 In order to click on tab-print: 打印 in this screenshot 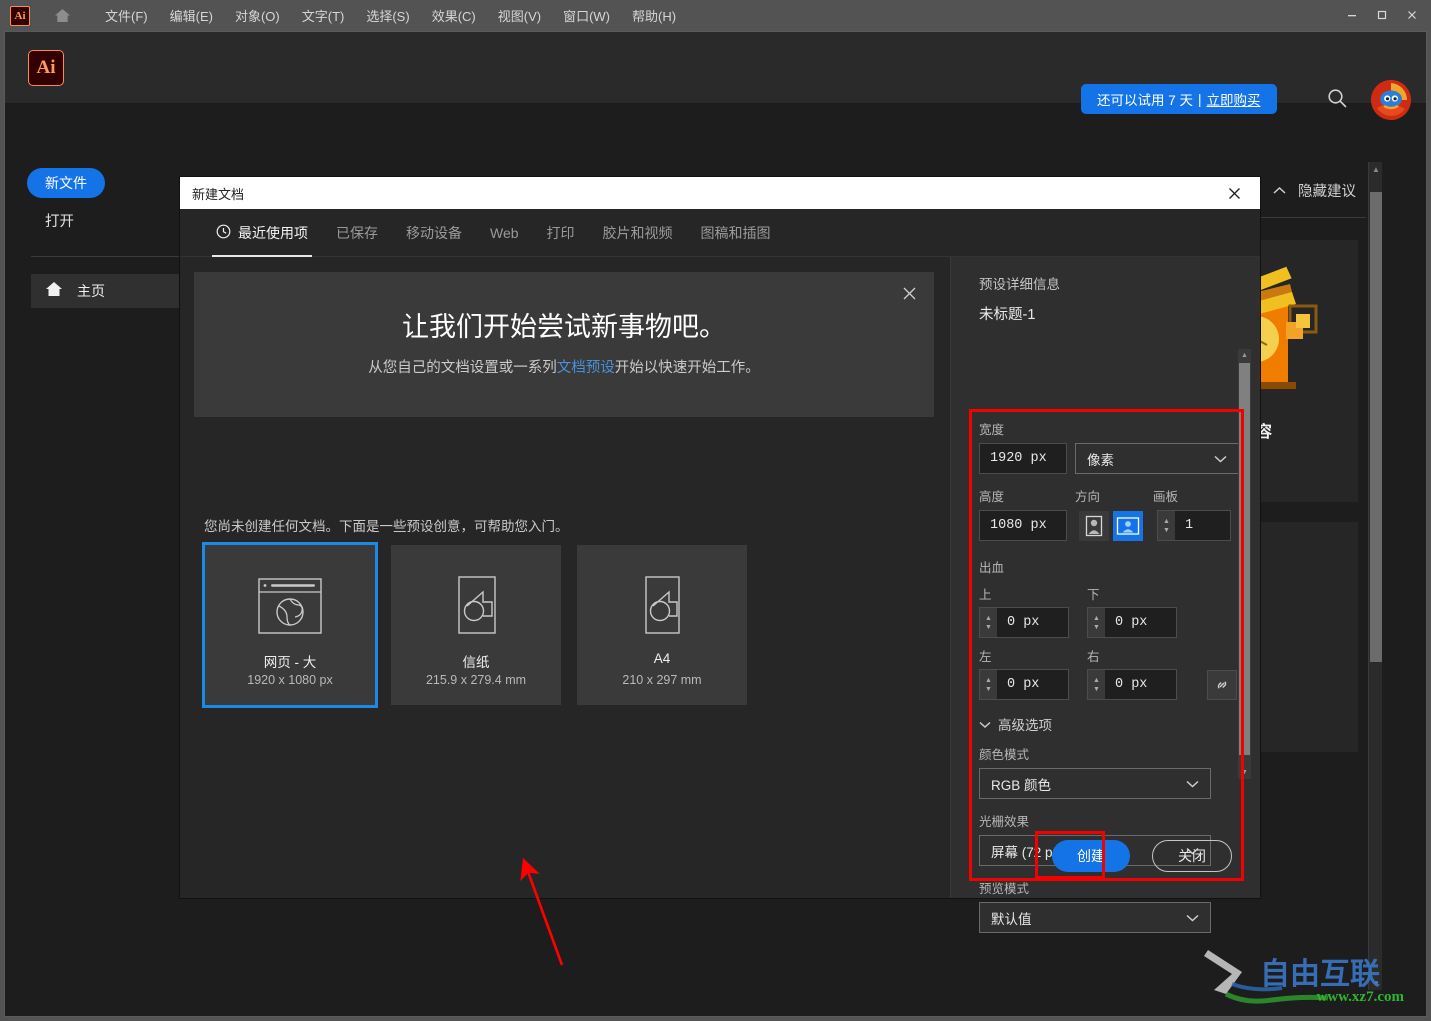, I will do `click(561, 233)`.